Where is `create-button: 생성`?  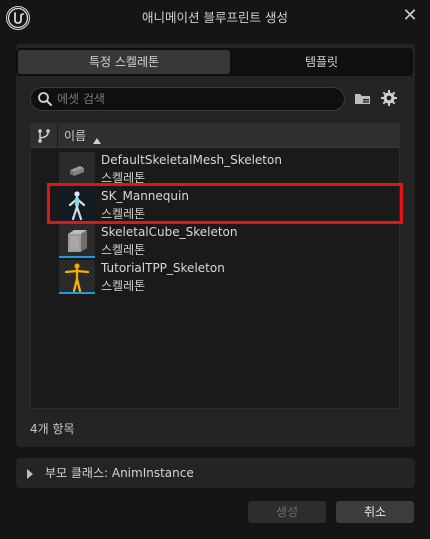
create-button: 생성 is located at coordinates (287, 512).